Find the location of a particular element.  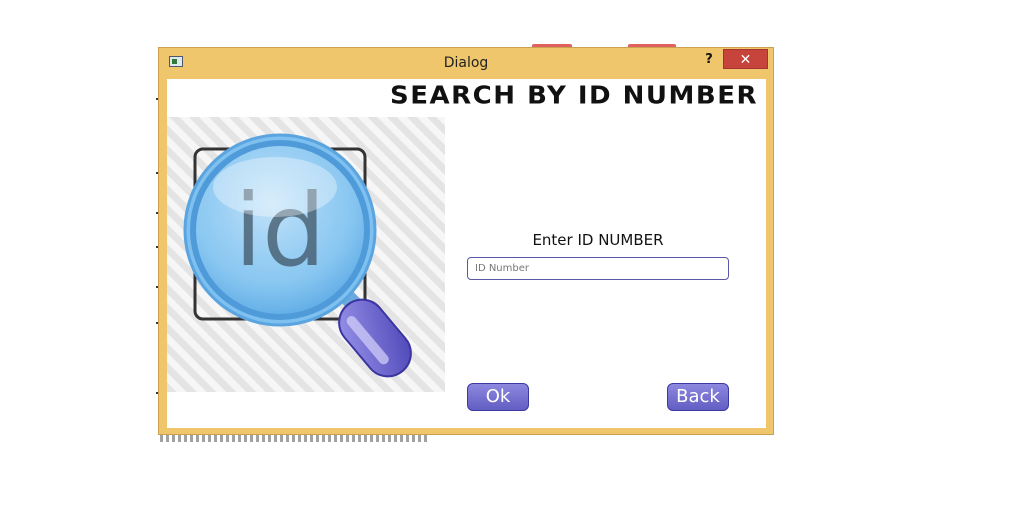

window-title: Dialog is located at coordinates (466, 63).